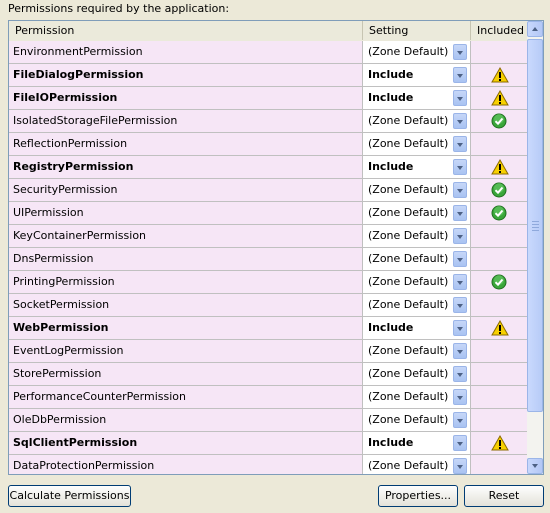 This screenshot has width=550, height=513. I want to click on scroll-up-button, so click(535, 29).